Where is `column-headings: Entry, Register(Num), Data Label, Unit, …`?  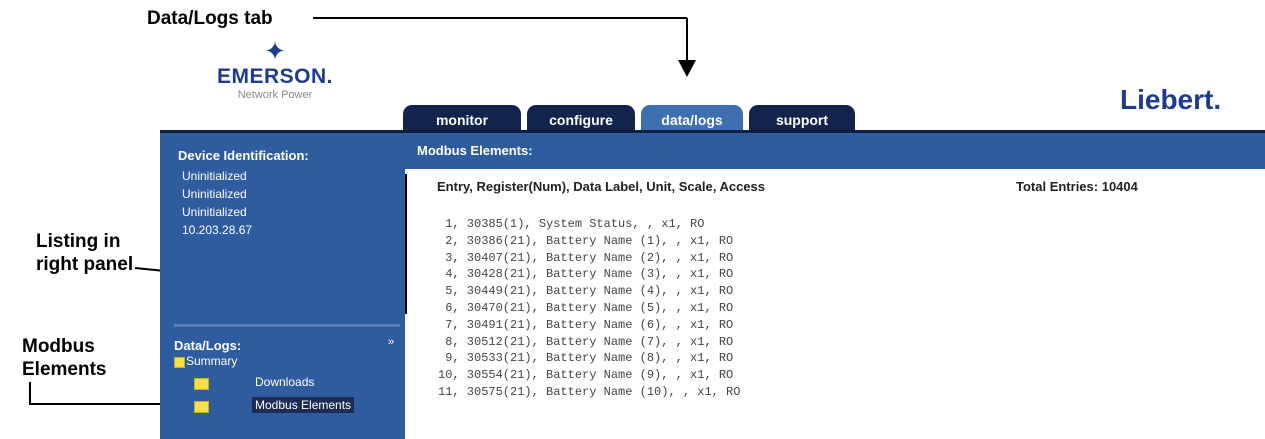 column-headings: Entry, Register(Num), Data Label, Unit, … is located at coordinates (601, 186).